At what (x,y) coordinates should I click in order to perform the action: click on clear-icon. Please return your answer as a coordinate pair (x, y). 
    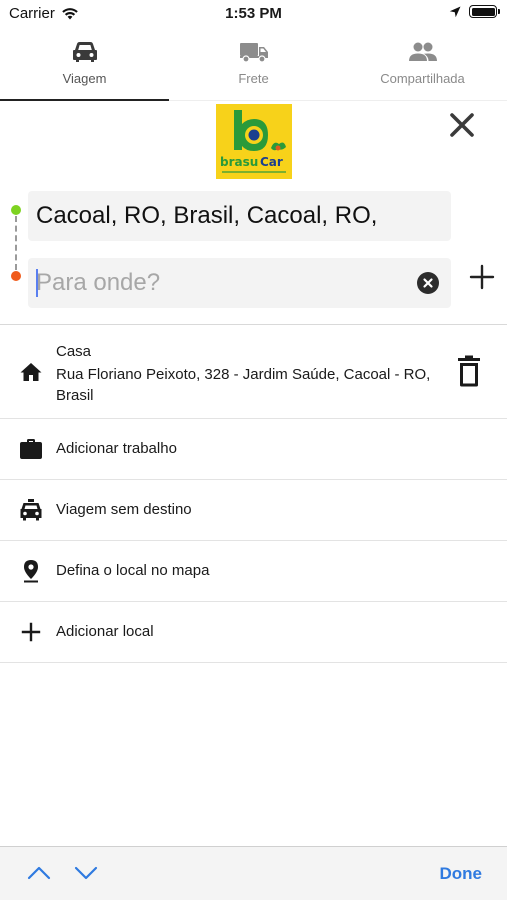
    Looking at the image, I should click on (428, 283).